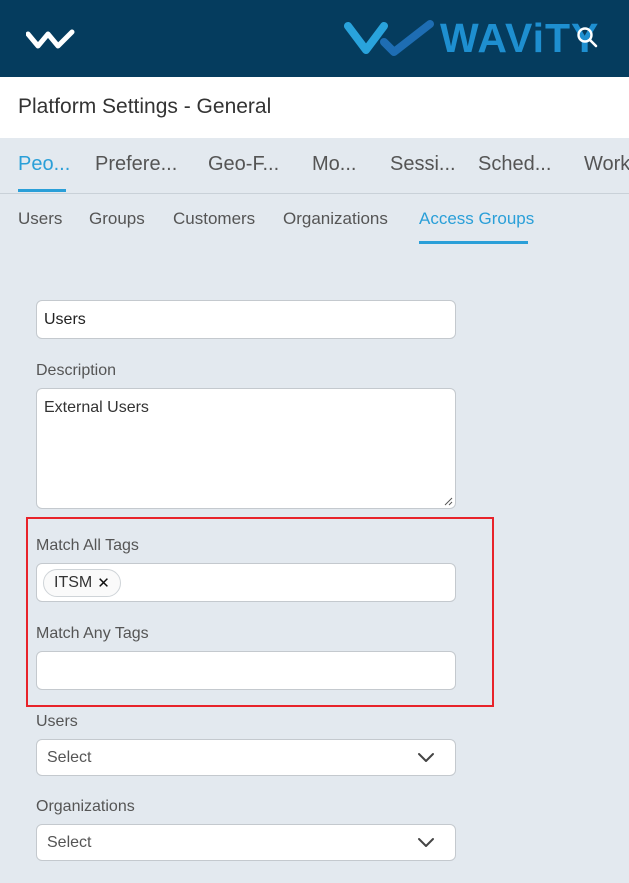 This screenshot has width=629, height=883. I want to click on title-bar: Platform Settings - General, so click(314, 107).